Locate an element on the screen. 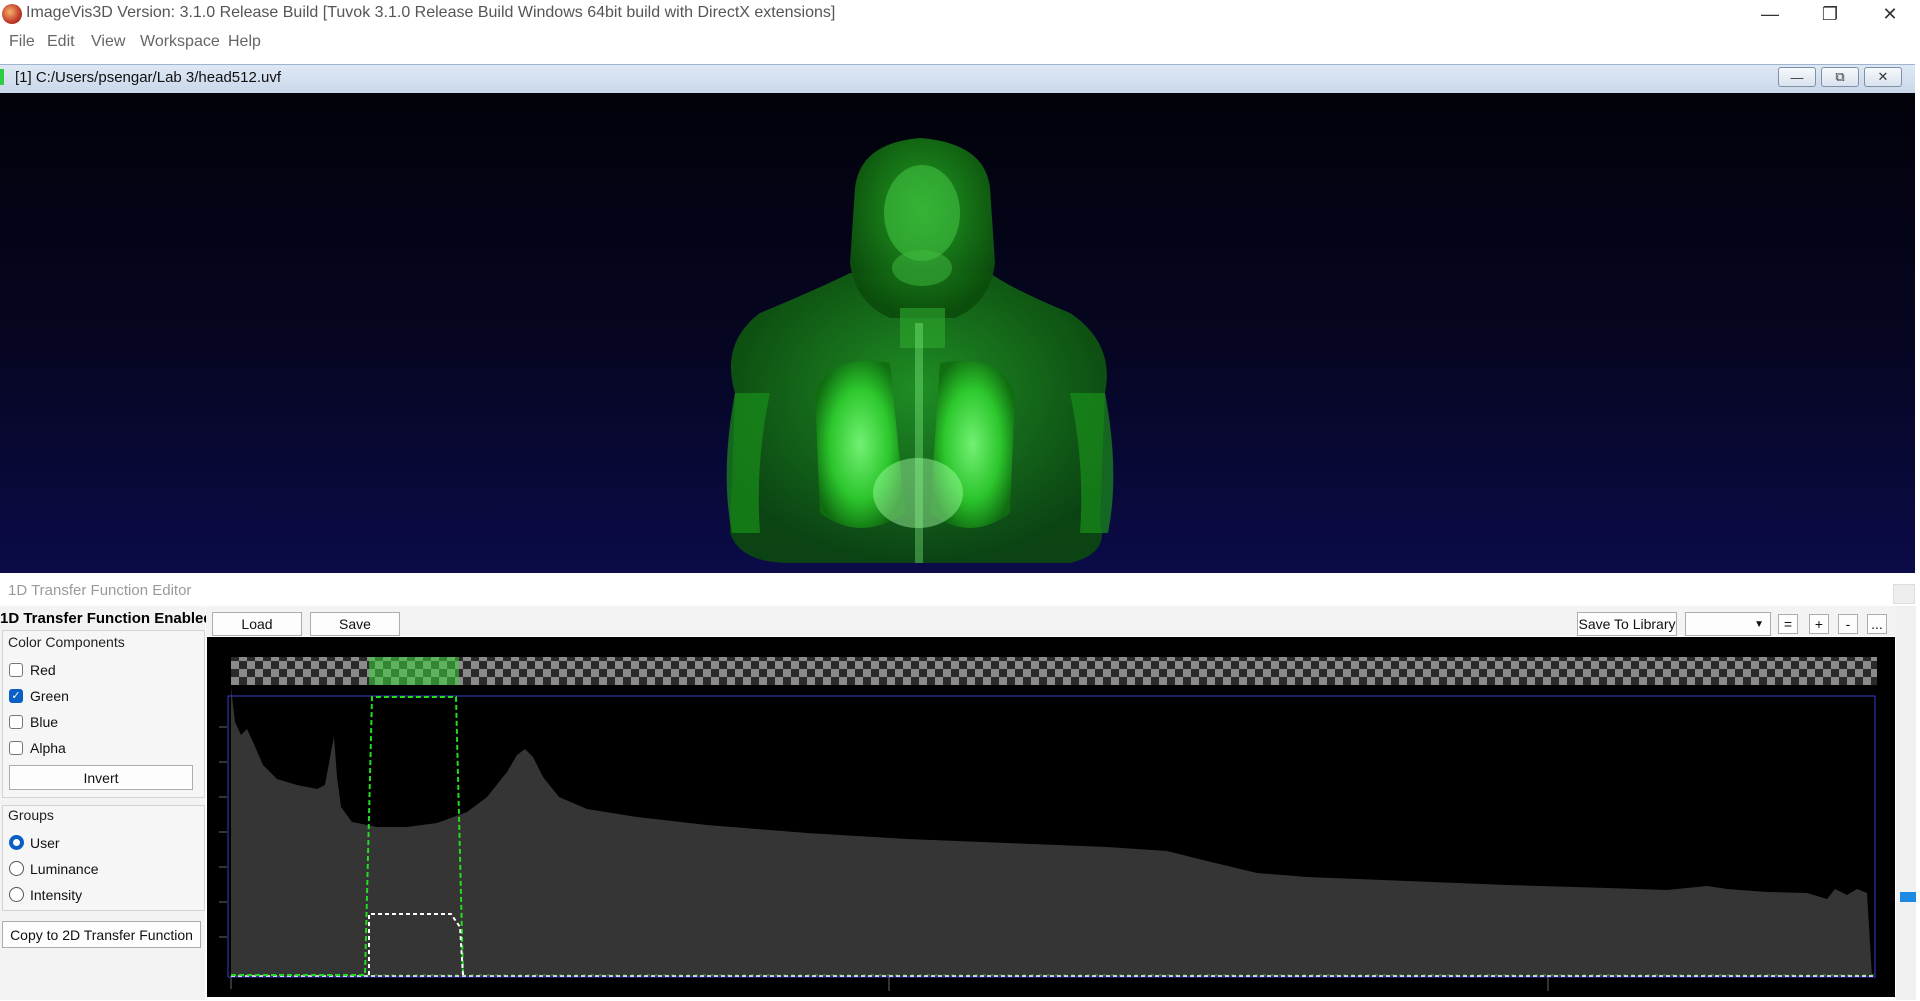 This screenshot has width=1920, height=1001. alpha-label: Alpha is located at coordinates (48, 748).